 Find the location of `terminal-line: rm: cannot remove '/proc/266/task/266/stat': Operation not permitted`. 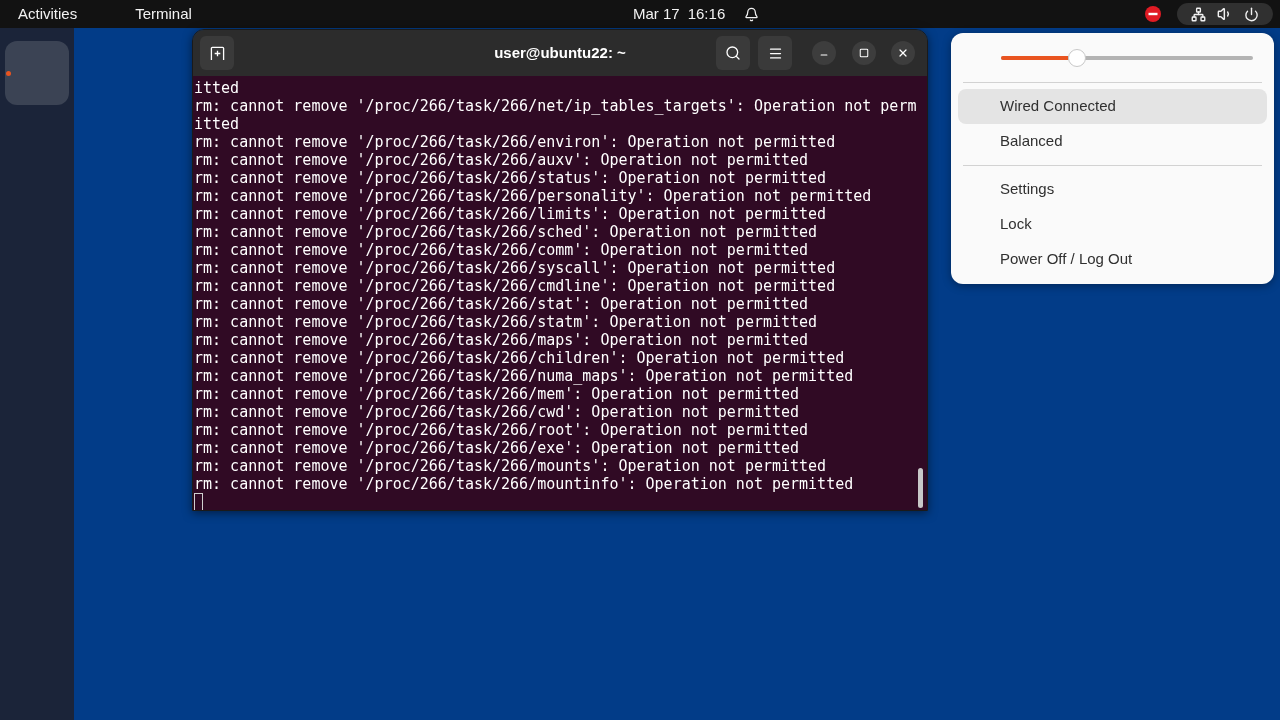

terminal-line: rm: cannot remove '/proc/266/task/266/stat': Operation not permitted is located at coordinates (501, 304).